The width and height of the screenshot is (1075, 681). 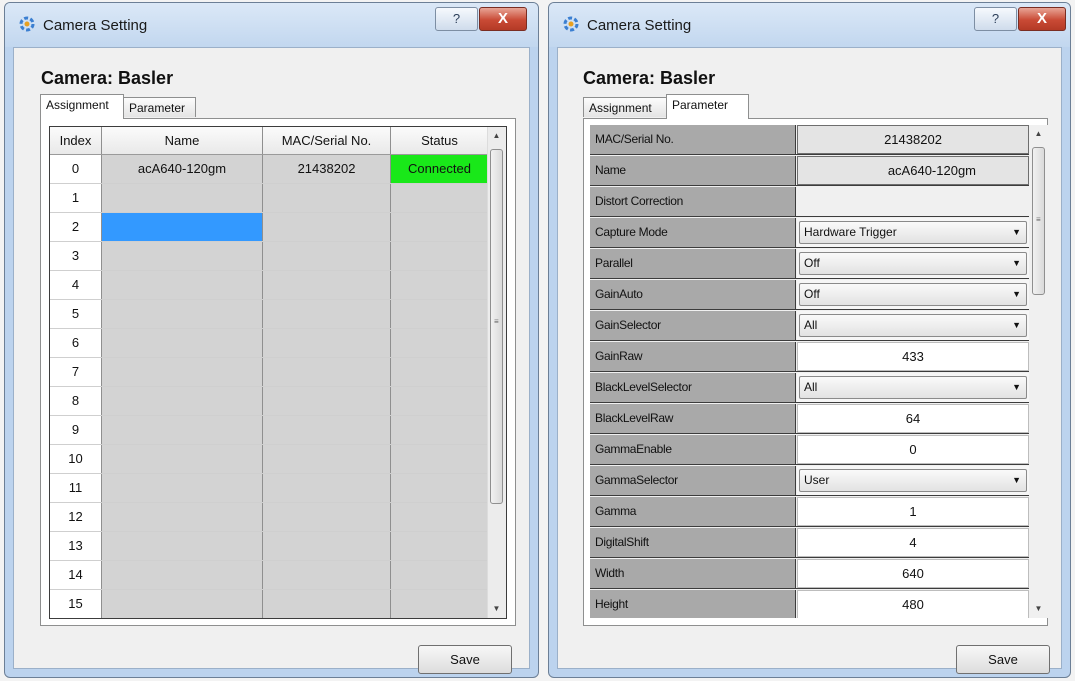 I want to click on param-row-black-level-raw: BlackLevelRaw 64, so click(x=809, y=419).